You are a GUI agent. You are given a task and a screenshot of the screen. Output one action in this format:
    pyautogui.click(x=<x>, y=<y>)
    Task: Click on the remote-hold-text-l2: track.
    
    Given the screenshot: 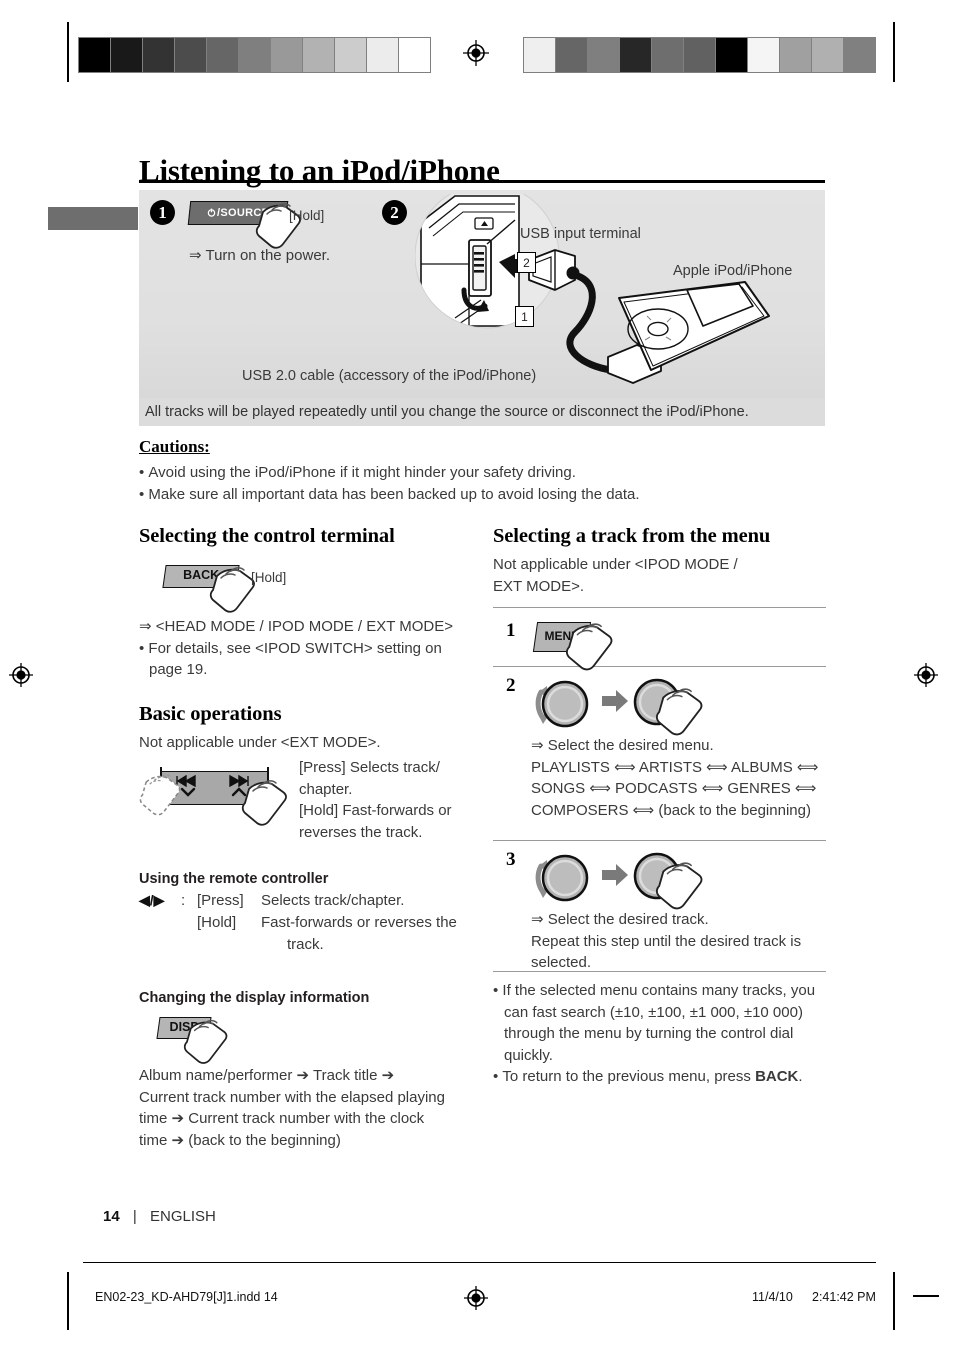 What is the action you would take?
    pyautogui.click(x=305, y=944)
    